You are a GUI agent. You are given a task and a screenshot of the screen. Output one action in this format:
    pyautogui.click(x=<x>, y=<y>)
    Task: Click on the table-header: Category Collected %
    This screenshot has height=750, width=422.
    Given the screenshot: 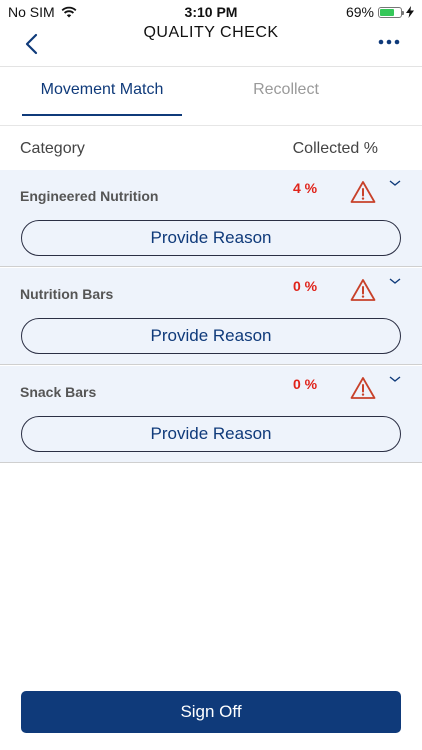 What is the action you would take?
    pyautogui.click(x=211, y=148)
    